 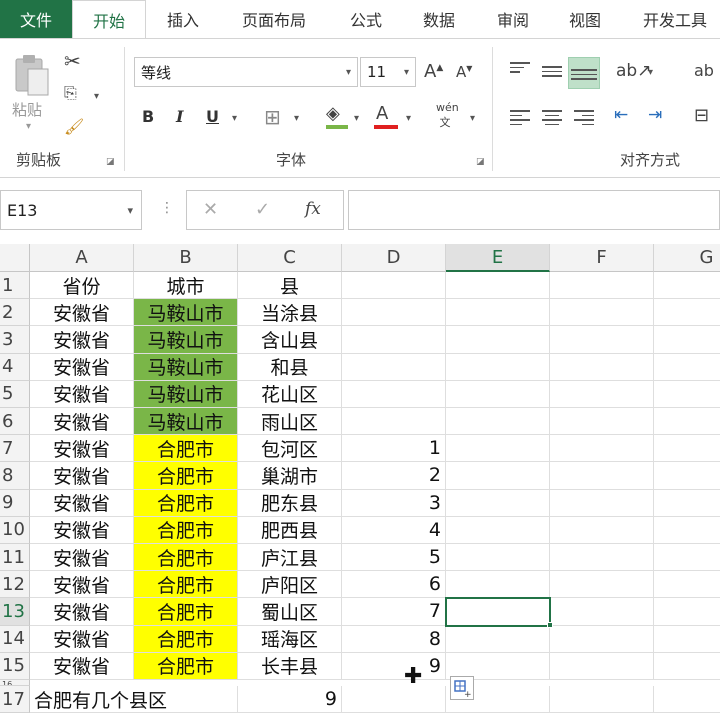 I want to click on merge-cells-icon: ⊟, so click(x=701, y=115).